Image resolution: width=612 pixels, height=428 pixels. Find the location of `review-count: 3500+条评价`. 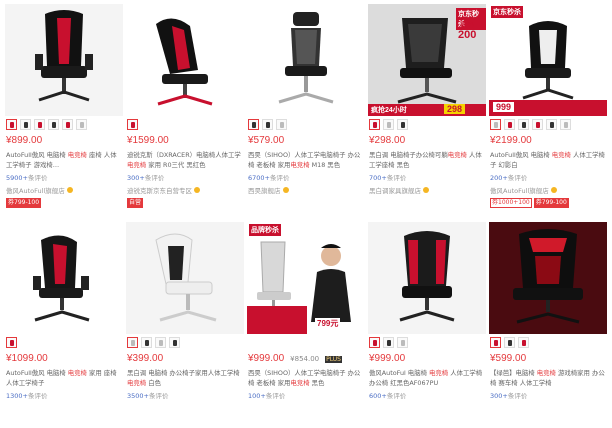

review-count: 3500+条评价 is located at coordinates (148, 396).